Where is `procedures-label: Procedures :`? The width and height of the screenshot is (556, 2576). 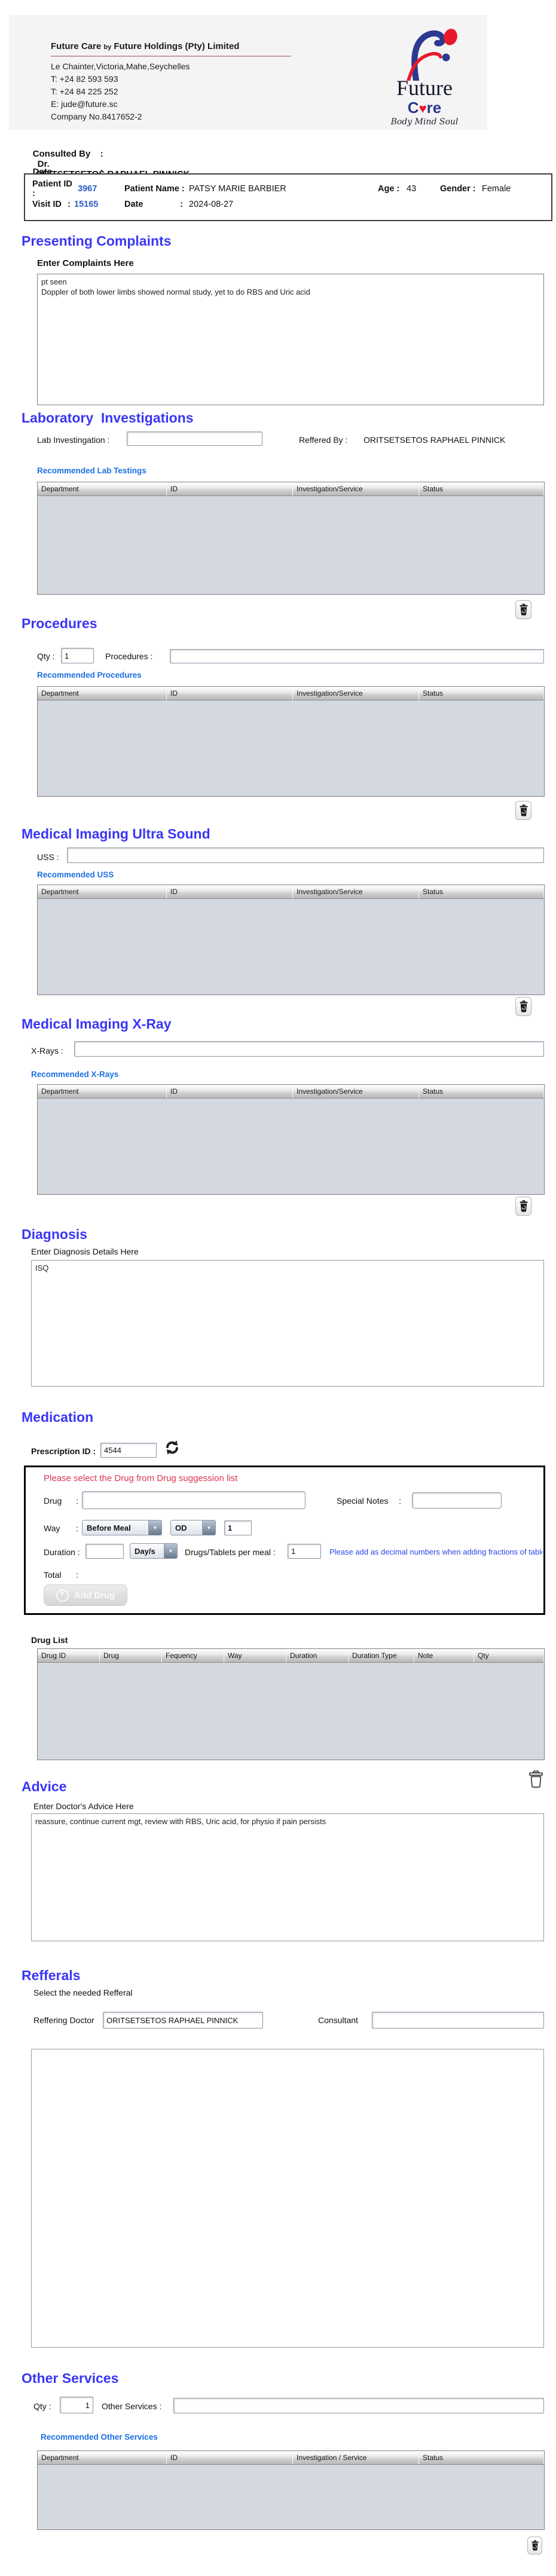
procedures-label: Procedures : is located at coordinates (129, 656).